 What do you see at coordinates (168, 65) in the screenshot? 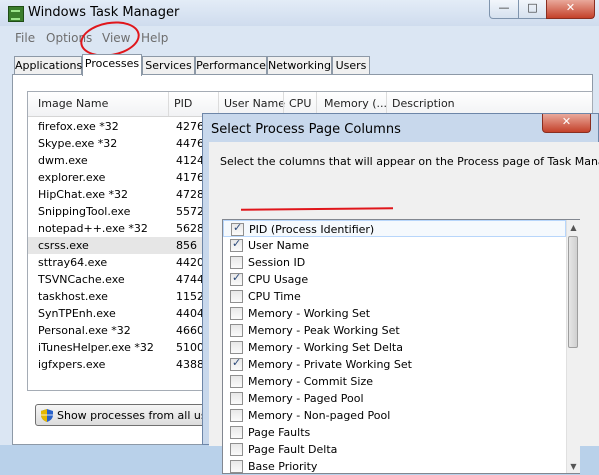
I see `tab-services: Services` at bounding box center [168, 65].